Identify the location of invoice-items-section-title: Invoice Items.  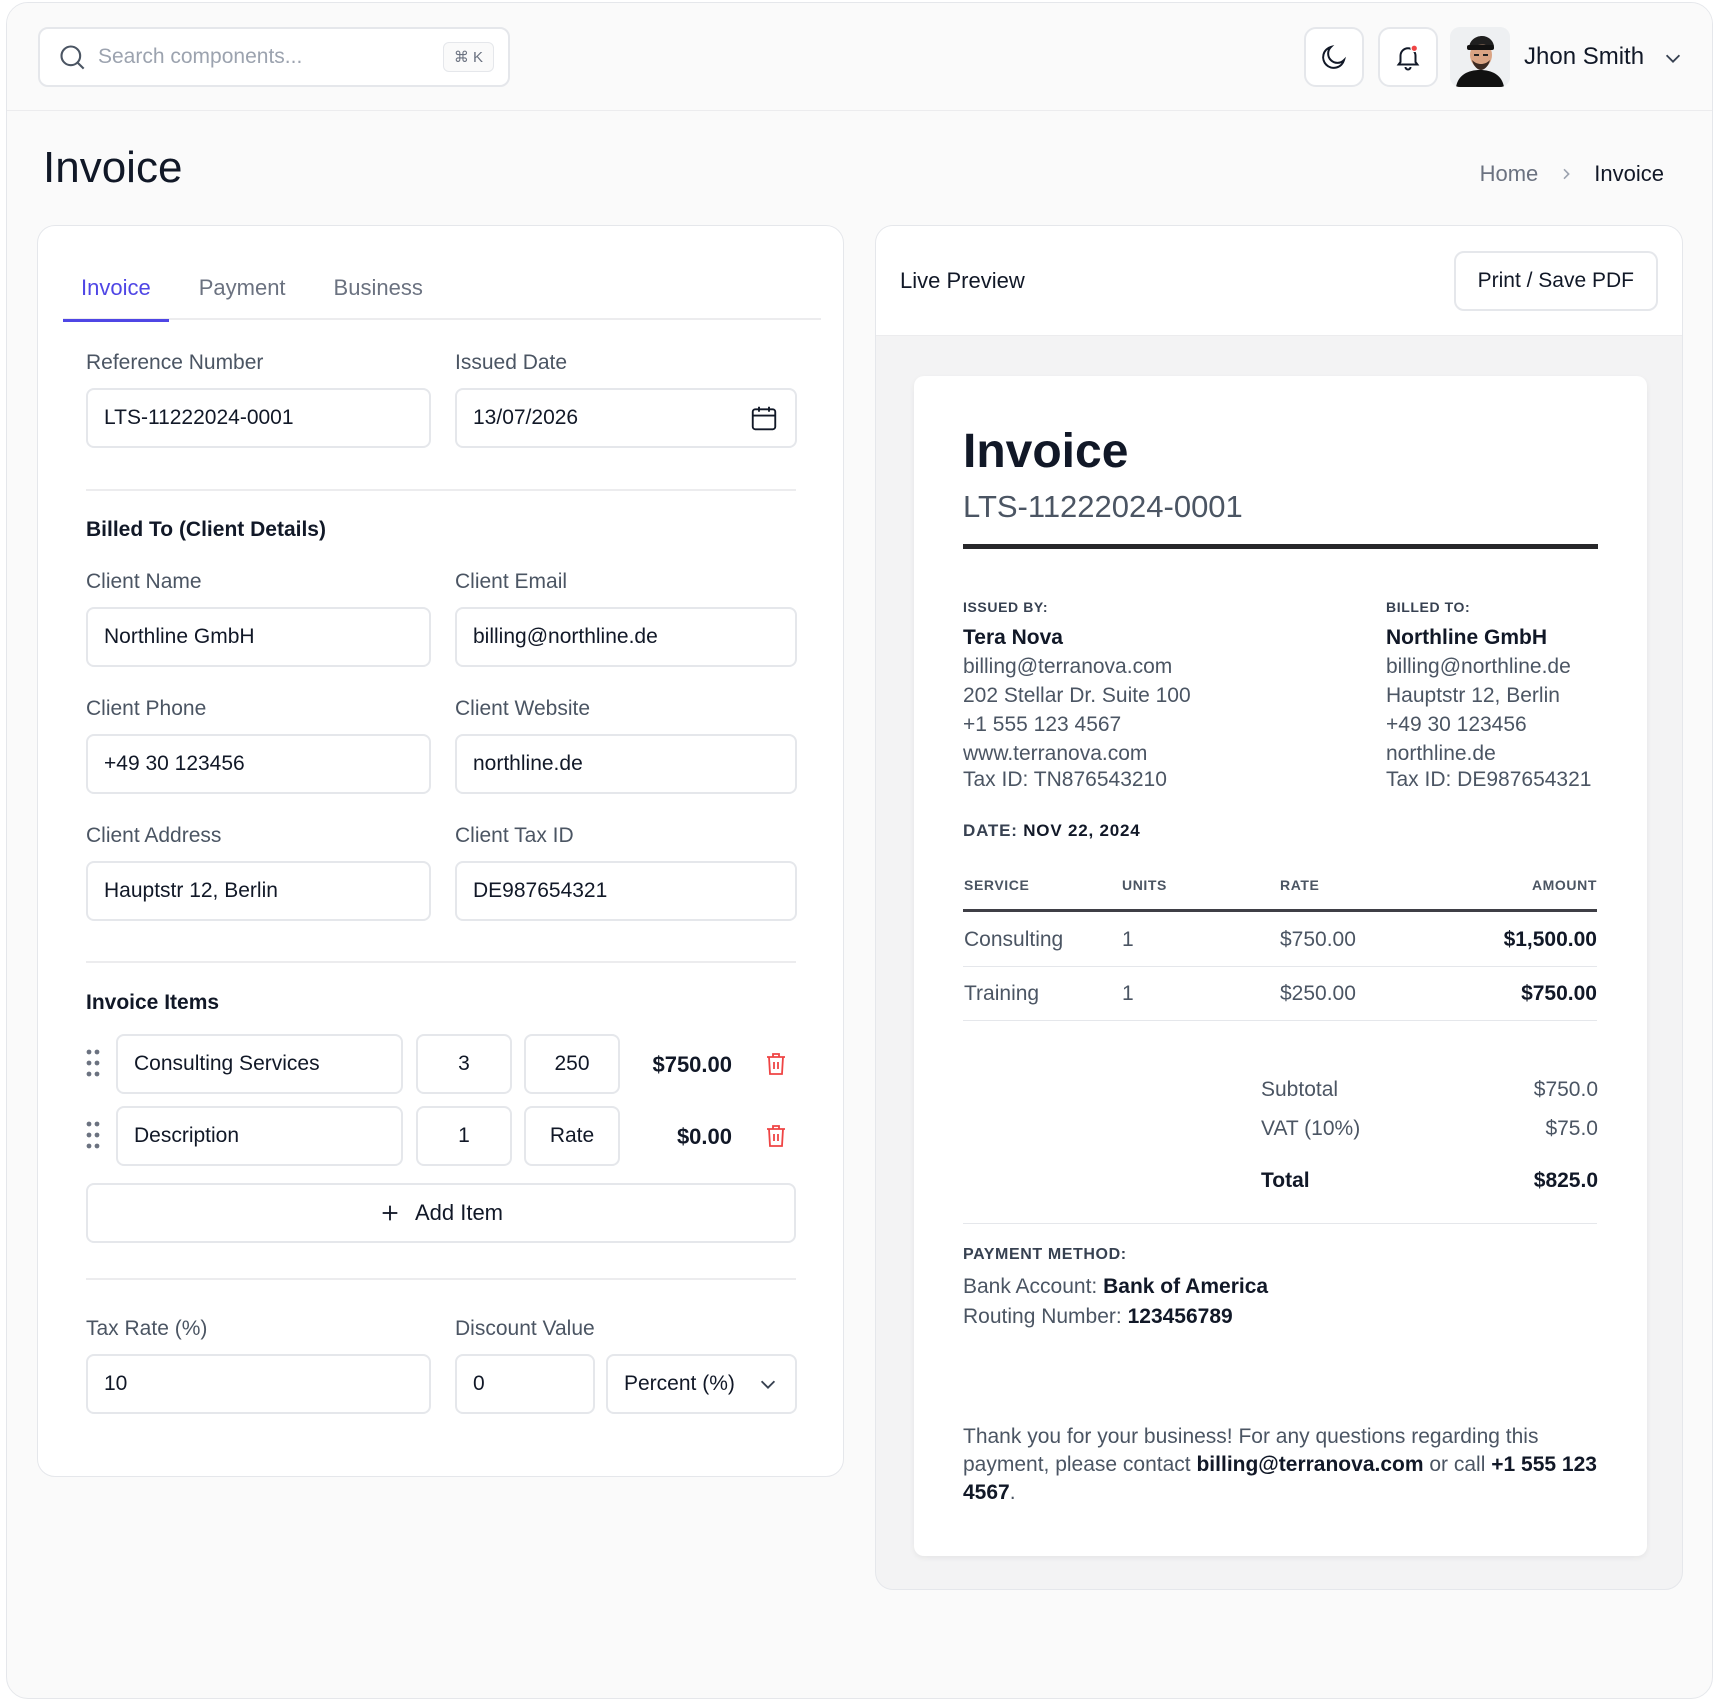
(153, 1002).